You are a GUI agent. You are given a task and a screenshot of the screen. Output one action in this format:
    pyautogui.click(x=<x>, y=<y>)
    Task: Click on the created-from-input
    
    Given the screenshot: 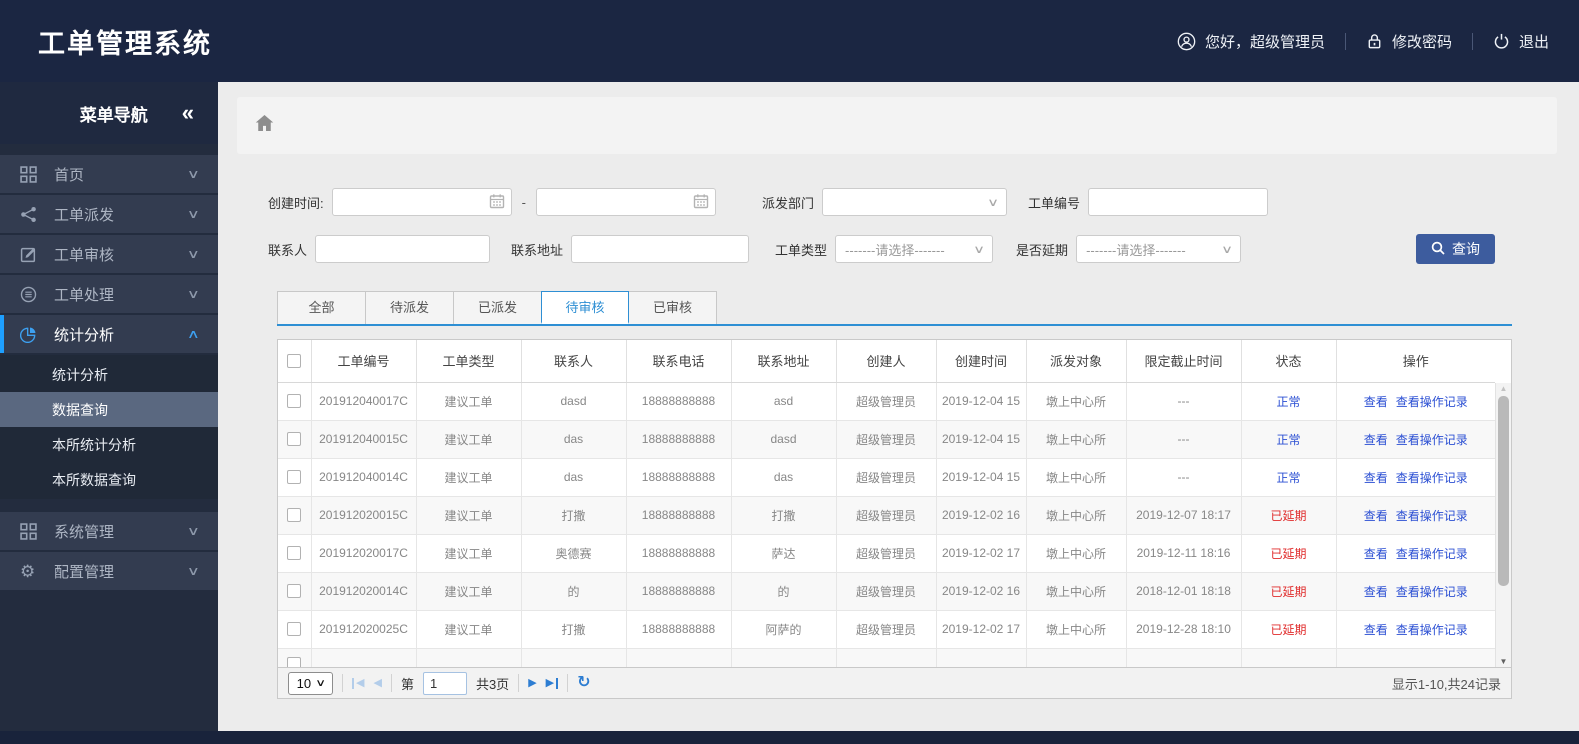 What is the action you would take?
    pyautogui.click(x=421, y=202)
    